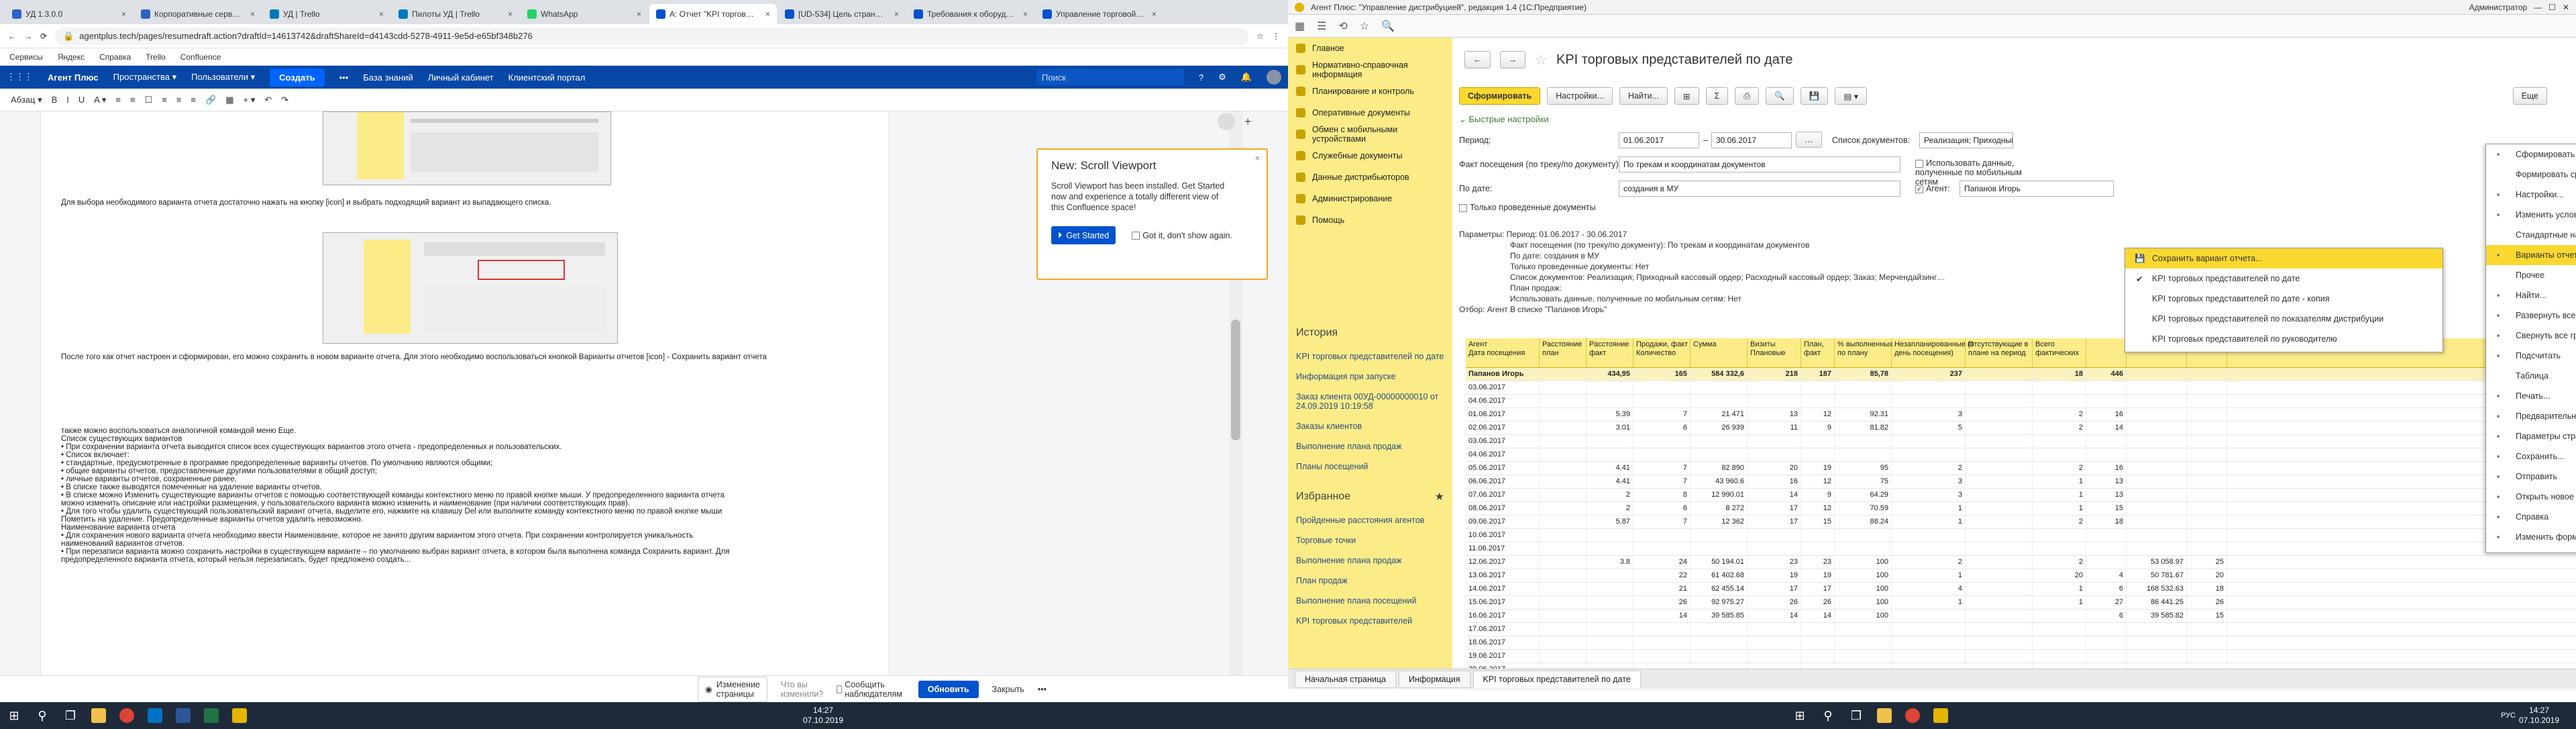 The height and width of the screenshot is (729, 2576). I want to click on browser-tab: Пилоты УД | Trello ×, so click(455, 14).